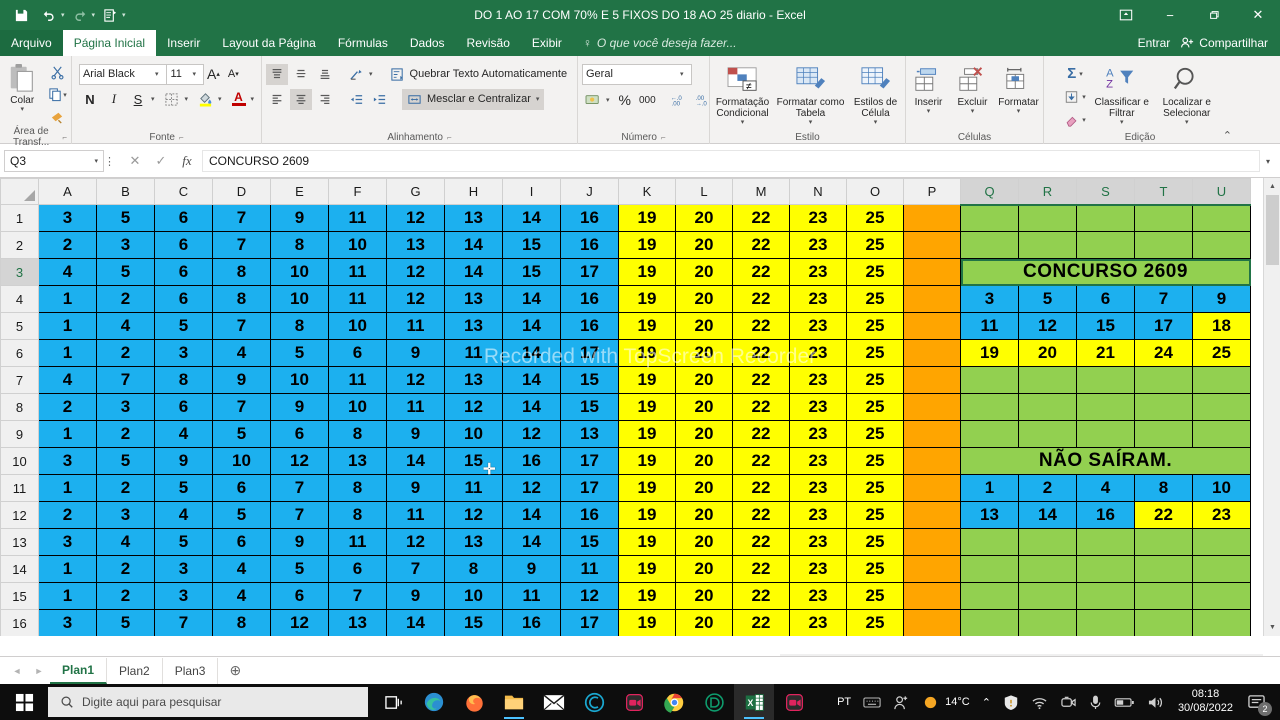 The height and width of the screenshot is (720, 1280). What do you see at coordinates (1105, 434) in the screenshot?
I see `cell-S9` at bounding box center [1105, 434].